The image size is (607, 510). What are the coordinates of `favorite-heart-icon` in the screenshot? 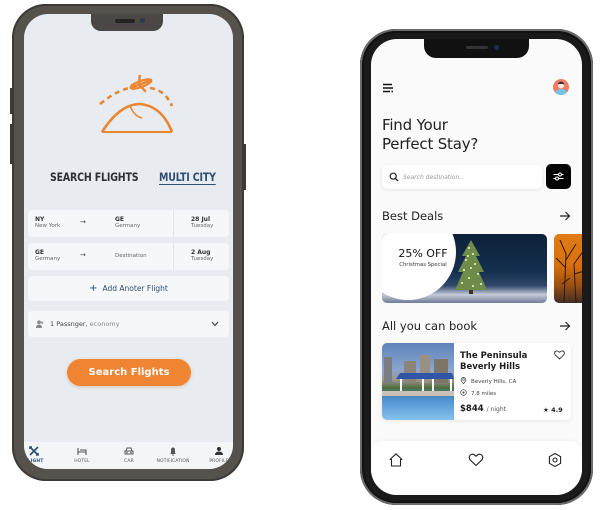 It's located at (559, 355).